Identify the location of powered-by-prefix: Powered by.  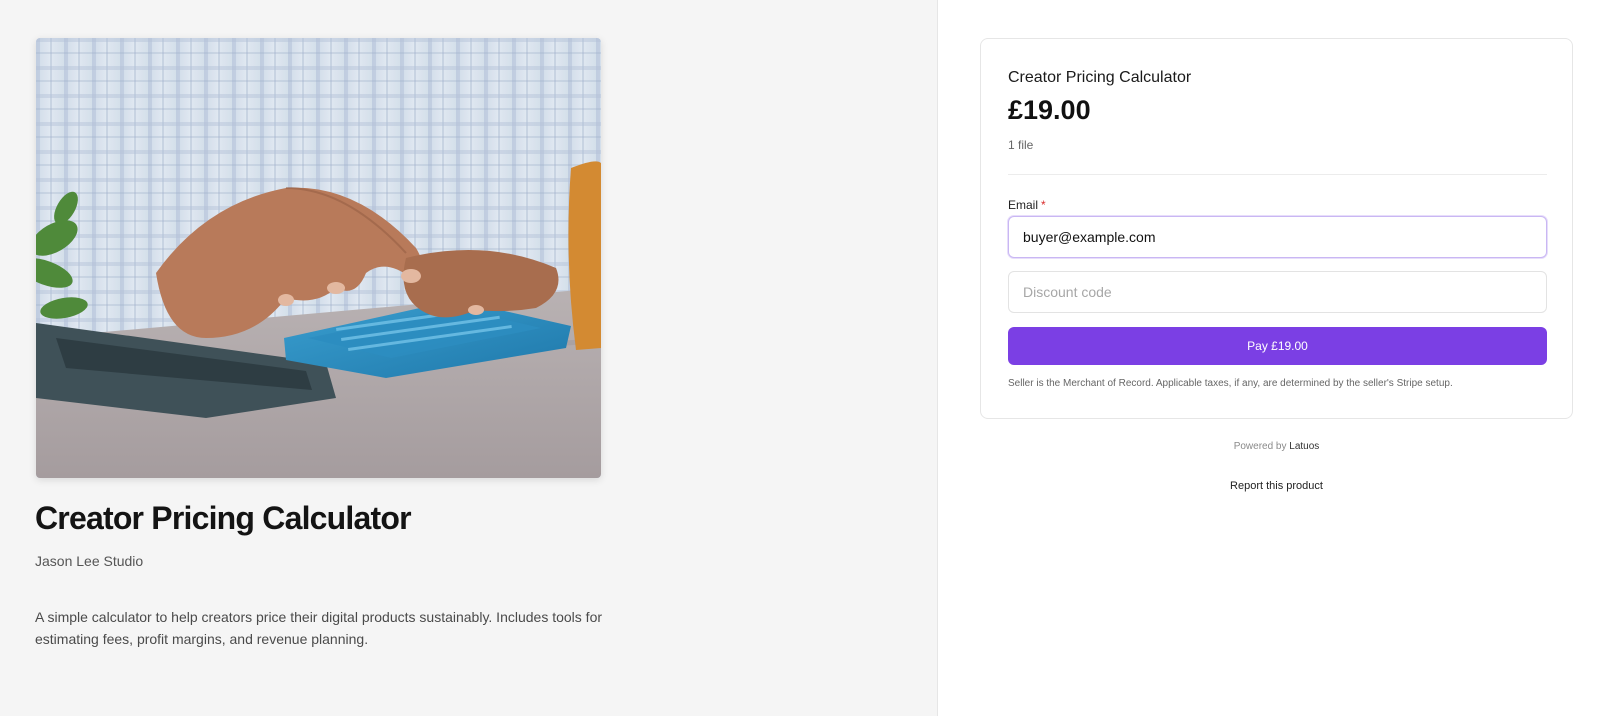
(1260, 446).